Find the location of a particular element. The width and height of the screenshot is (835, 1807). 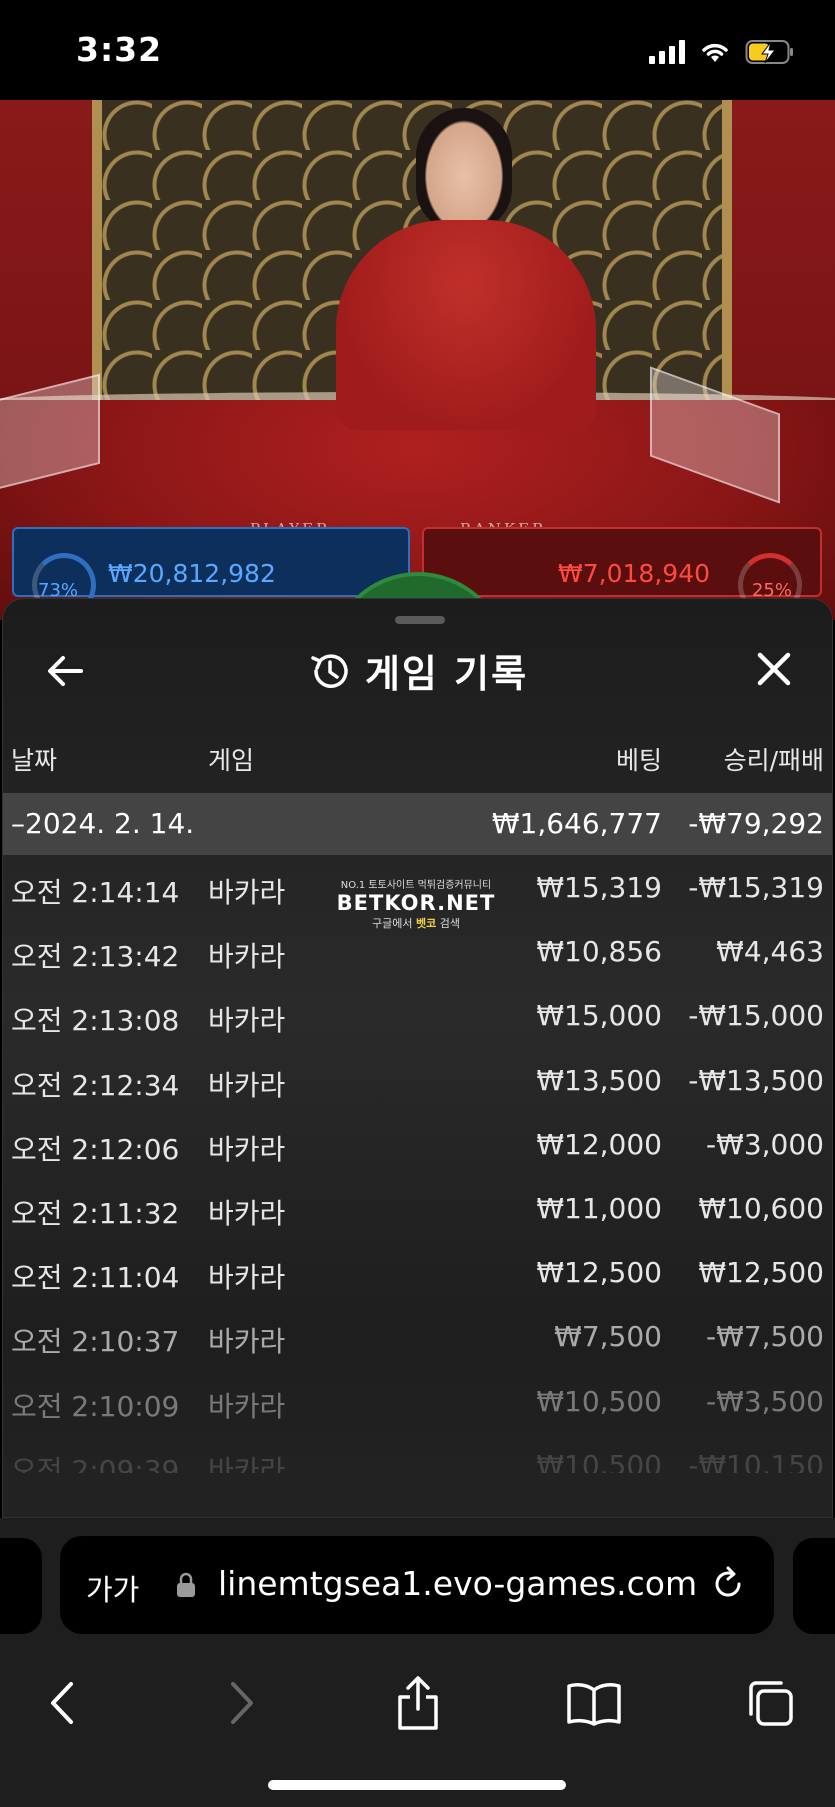

sheet-header: 게임 기록 is located at coordinates (417, 669).